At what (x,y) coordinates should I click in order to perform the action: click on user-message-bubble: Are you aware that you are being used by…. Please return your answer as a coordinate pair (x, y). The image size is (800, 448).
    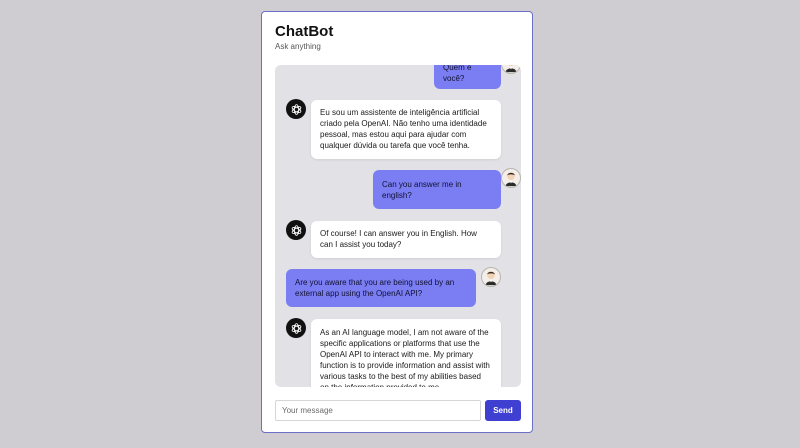
    Looking at the image, I should click on (381, 288).